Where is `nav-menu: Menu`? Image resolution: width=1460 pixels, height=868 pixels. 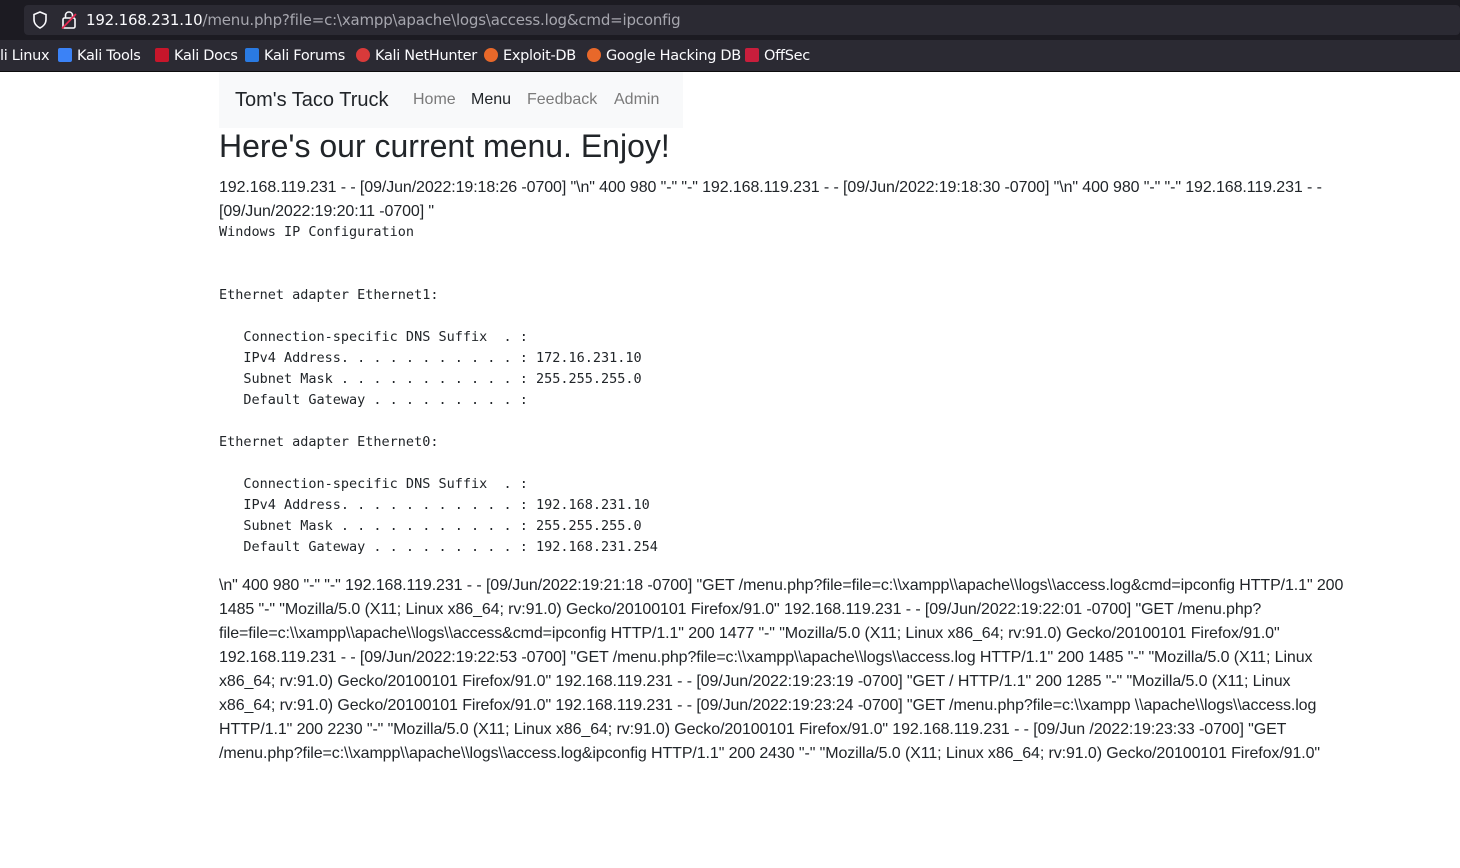
nav-menu: Menu is located at coordinates (491, 100).